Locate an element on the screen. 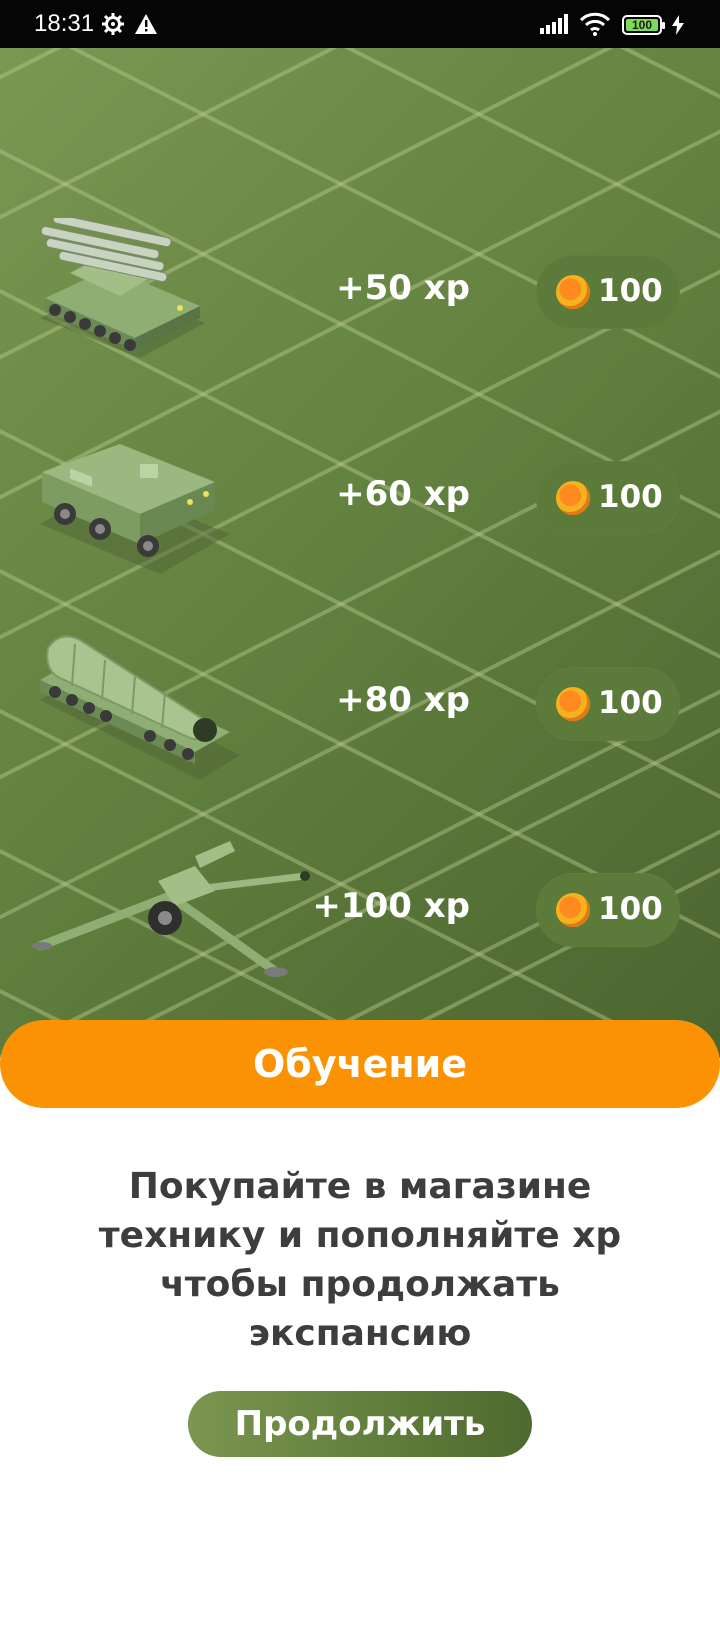 This screenshot has height=1650, width=720. signal-icon is located at coordinates (556, 26).